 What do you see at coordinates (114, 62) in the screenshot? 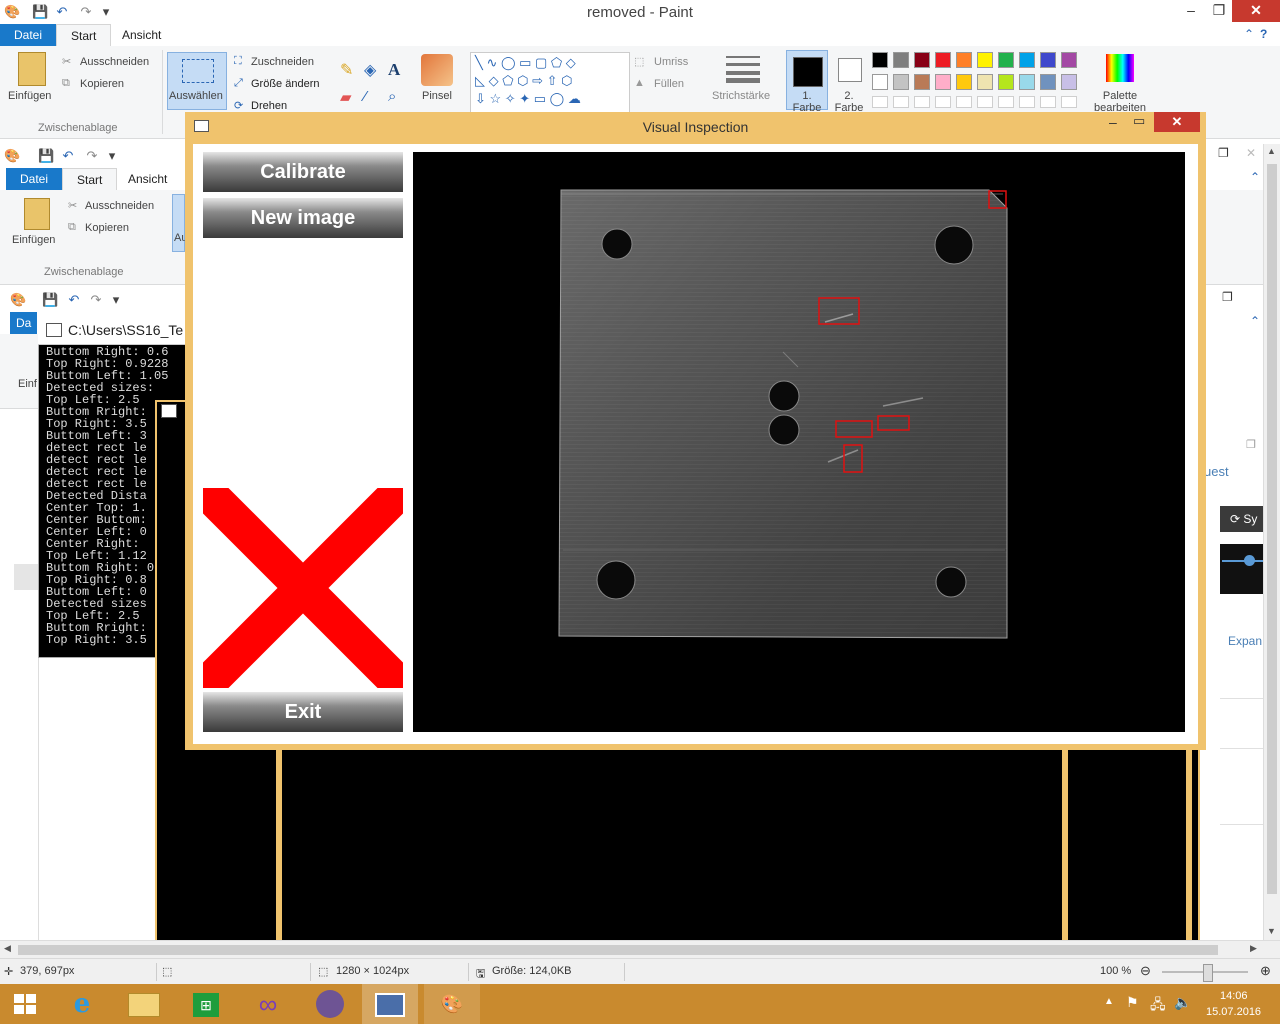
I see `cut-button: Ausschneiden` at bounding box center [114, 62].